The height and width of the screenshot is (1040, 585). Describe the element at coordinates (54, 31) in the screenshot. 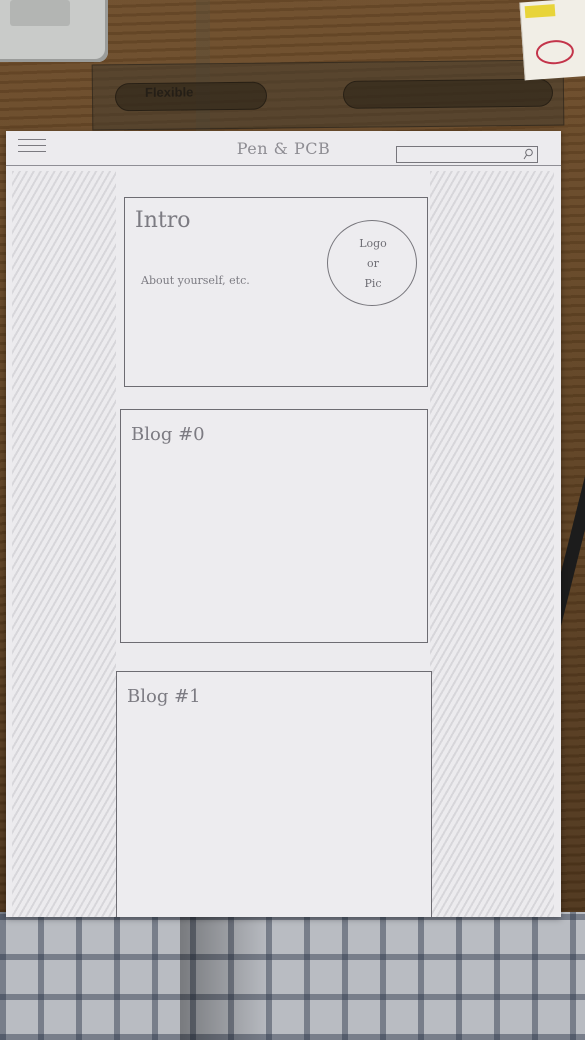

I see `laptop-corner` at that location.